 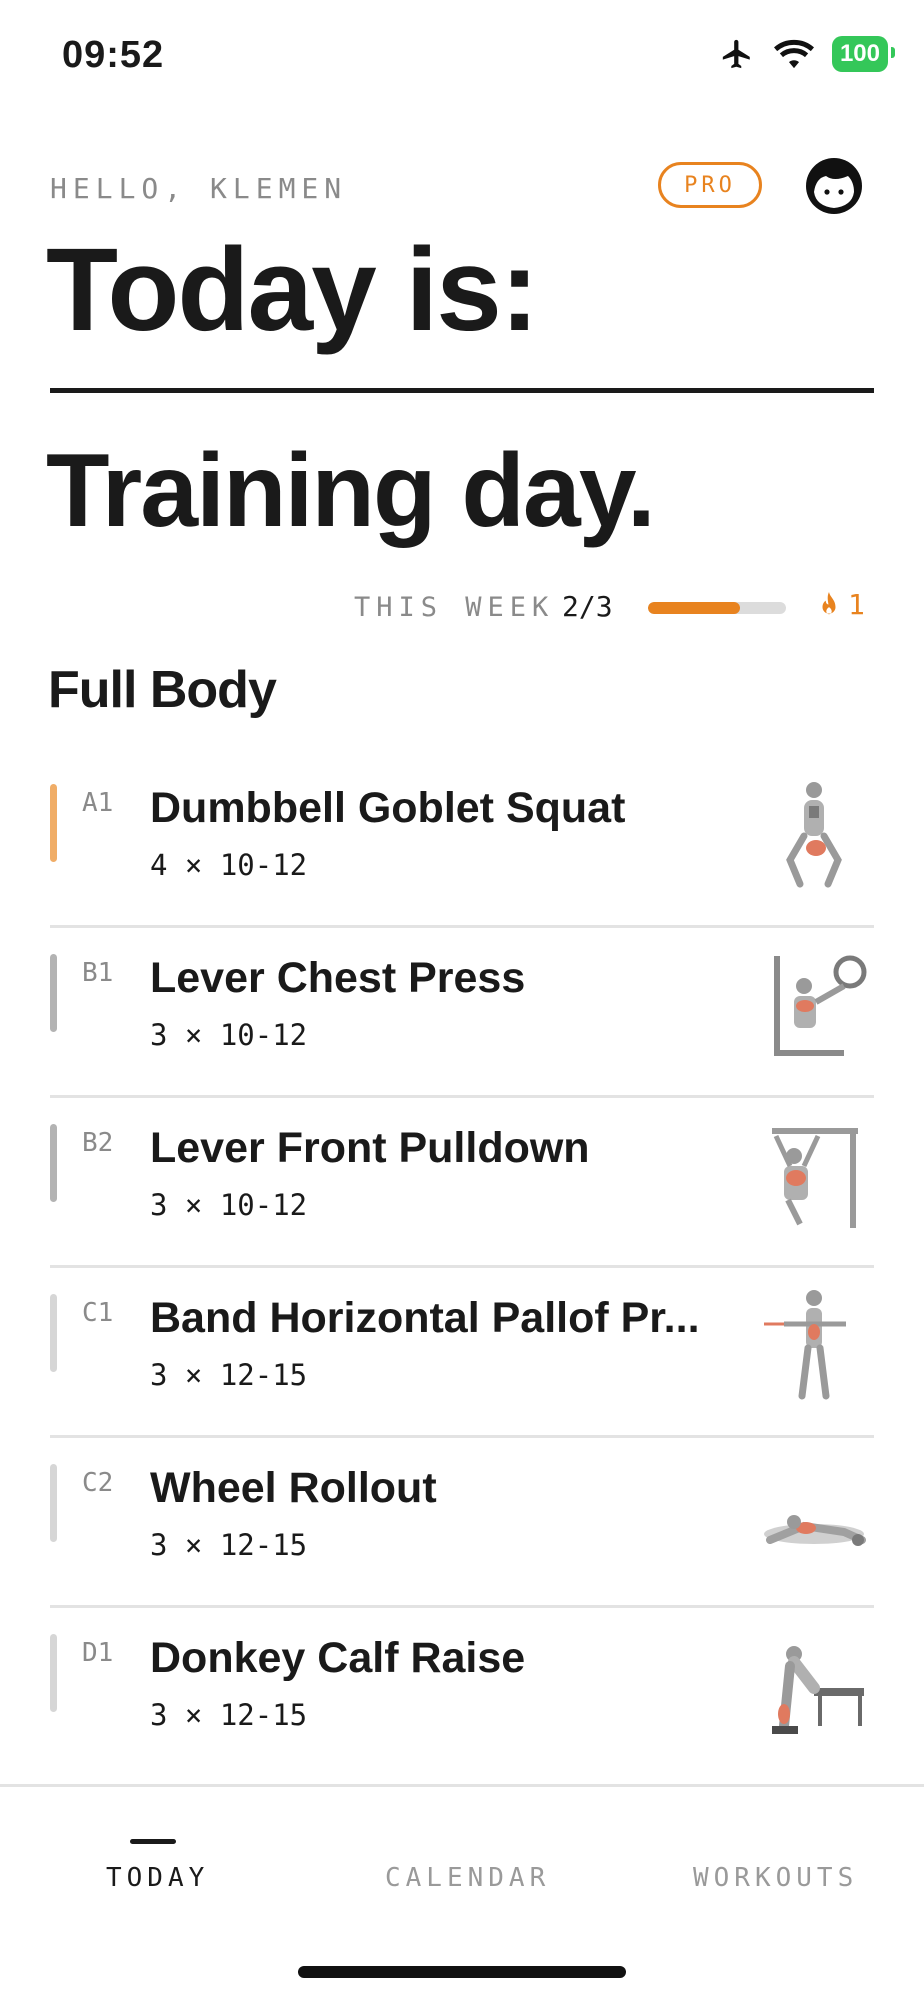 I want to click on goblet-squat-figure-icon, so click(x=814, y=835).